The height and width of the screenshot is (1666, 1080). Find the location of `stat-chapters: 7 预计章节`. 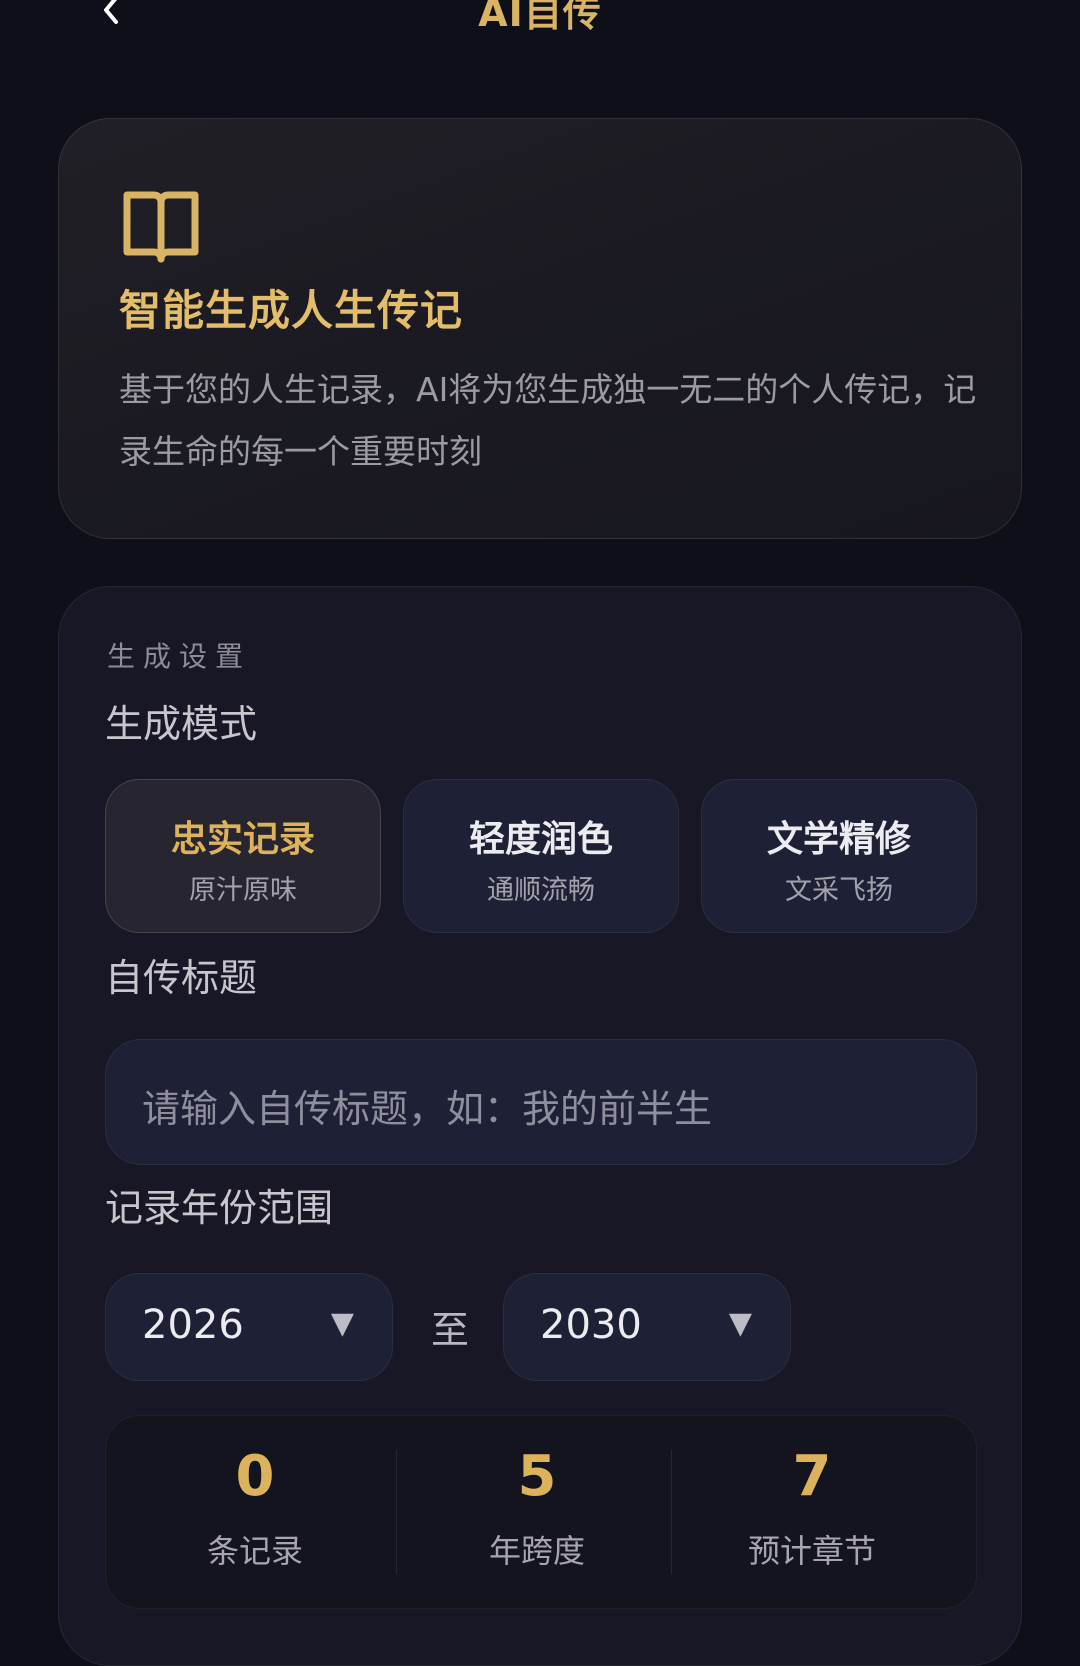

stat-chapters: 7 预计章节 is located at coordinates (812, 1513).